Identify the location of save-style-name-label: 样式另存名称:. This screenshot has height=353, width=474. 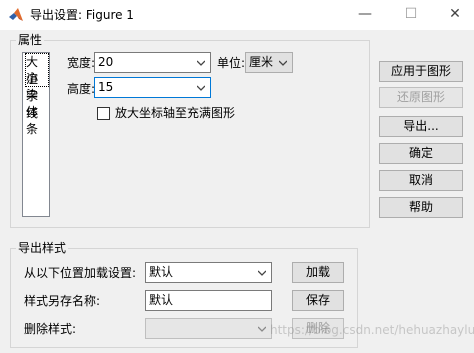
(62, 301).